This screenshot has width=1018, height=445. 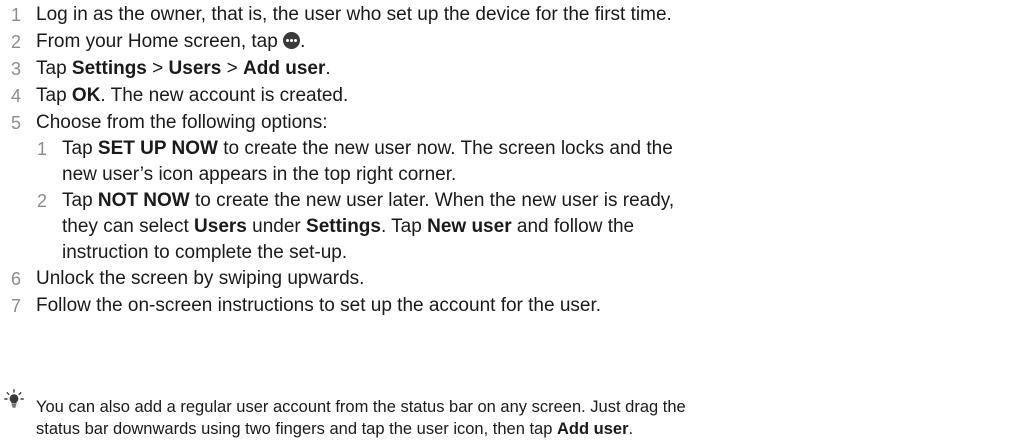 What do you see at coordinates (16, 123) in the screenshot?
I see `step-number: 5` at bounding box center [16, 123].